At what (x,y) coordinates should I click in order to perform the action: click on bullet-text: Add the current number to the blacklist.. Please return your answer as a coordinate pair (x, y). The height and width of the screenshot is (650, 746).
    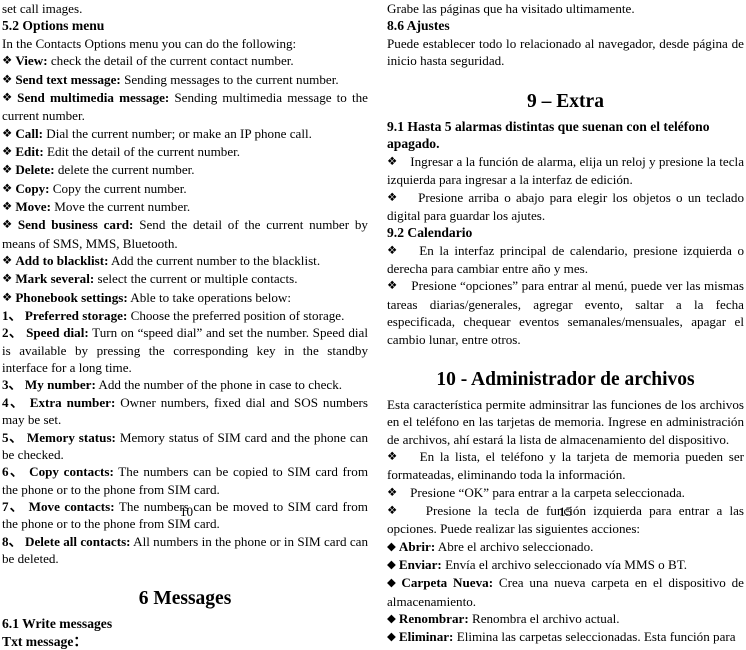
    Looking at the image, I should click on (216, 261).